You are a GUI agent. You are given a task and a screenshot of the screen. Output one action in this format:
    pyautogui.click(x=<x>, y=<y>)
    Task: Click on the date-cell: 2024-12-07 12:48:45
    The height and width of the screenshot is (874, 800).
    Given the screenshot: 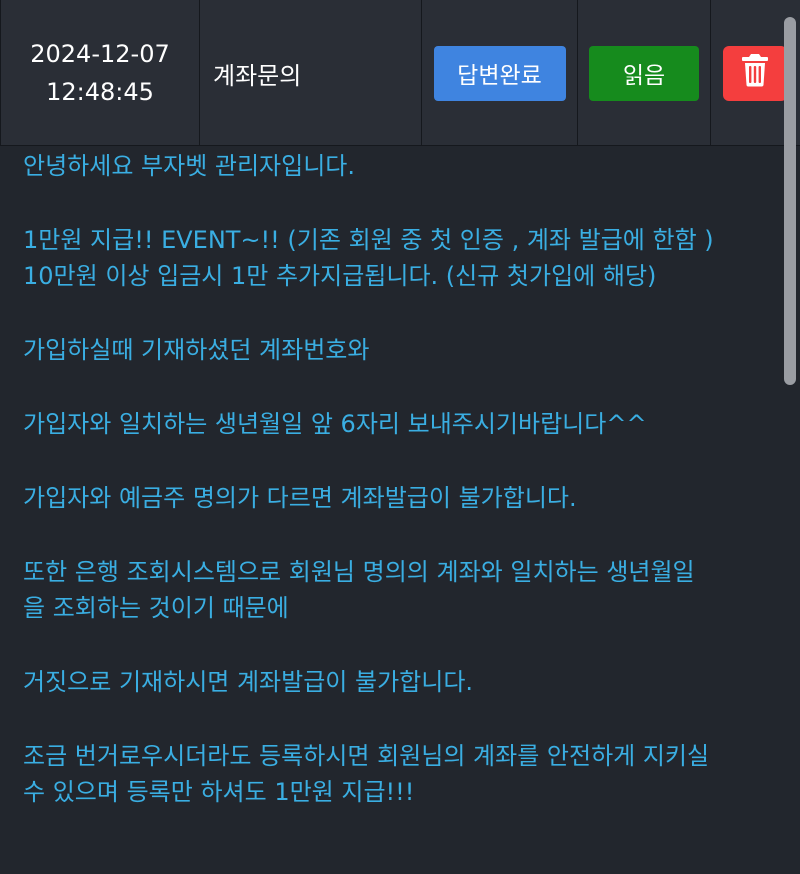 What is the action you would take?
    pyautogui.click(x=99, y=73)
    